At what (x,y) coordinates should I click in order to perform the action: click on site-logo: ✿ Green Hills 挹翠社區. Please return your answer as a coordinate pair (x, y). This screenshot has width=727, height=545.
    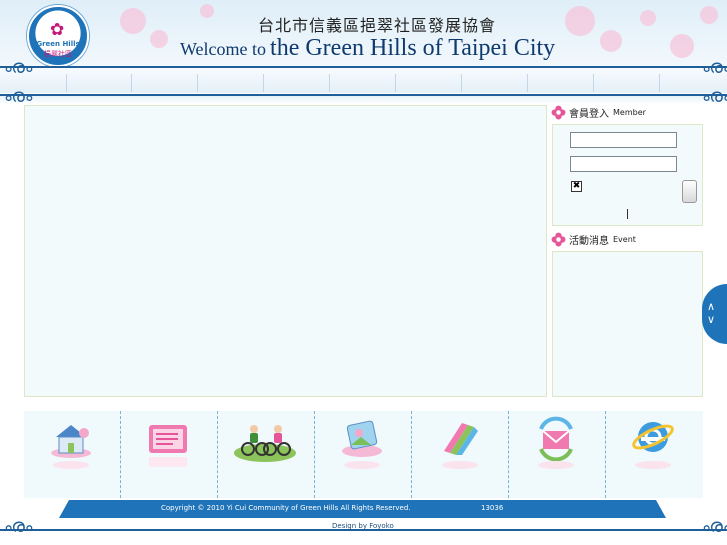
    Looking at the image, I should click on (58, 36).